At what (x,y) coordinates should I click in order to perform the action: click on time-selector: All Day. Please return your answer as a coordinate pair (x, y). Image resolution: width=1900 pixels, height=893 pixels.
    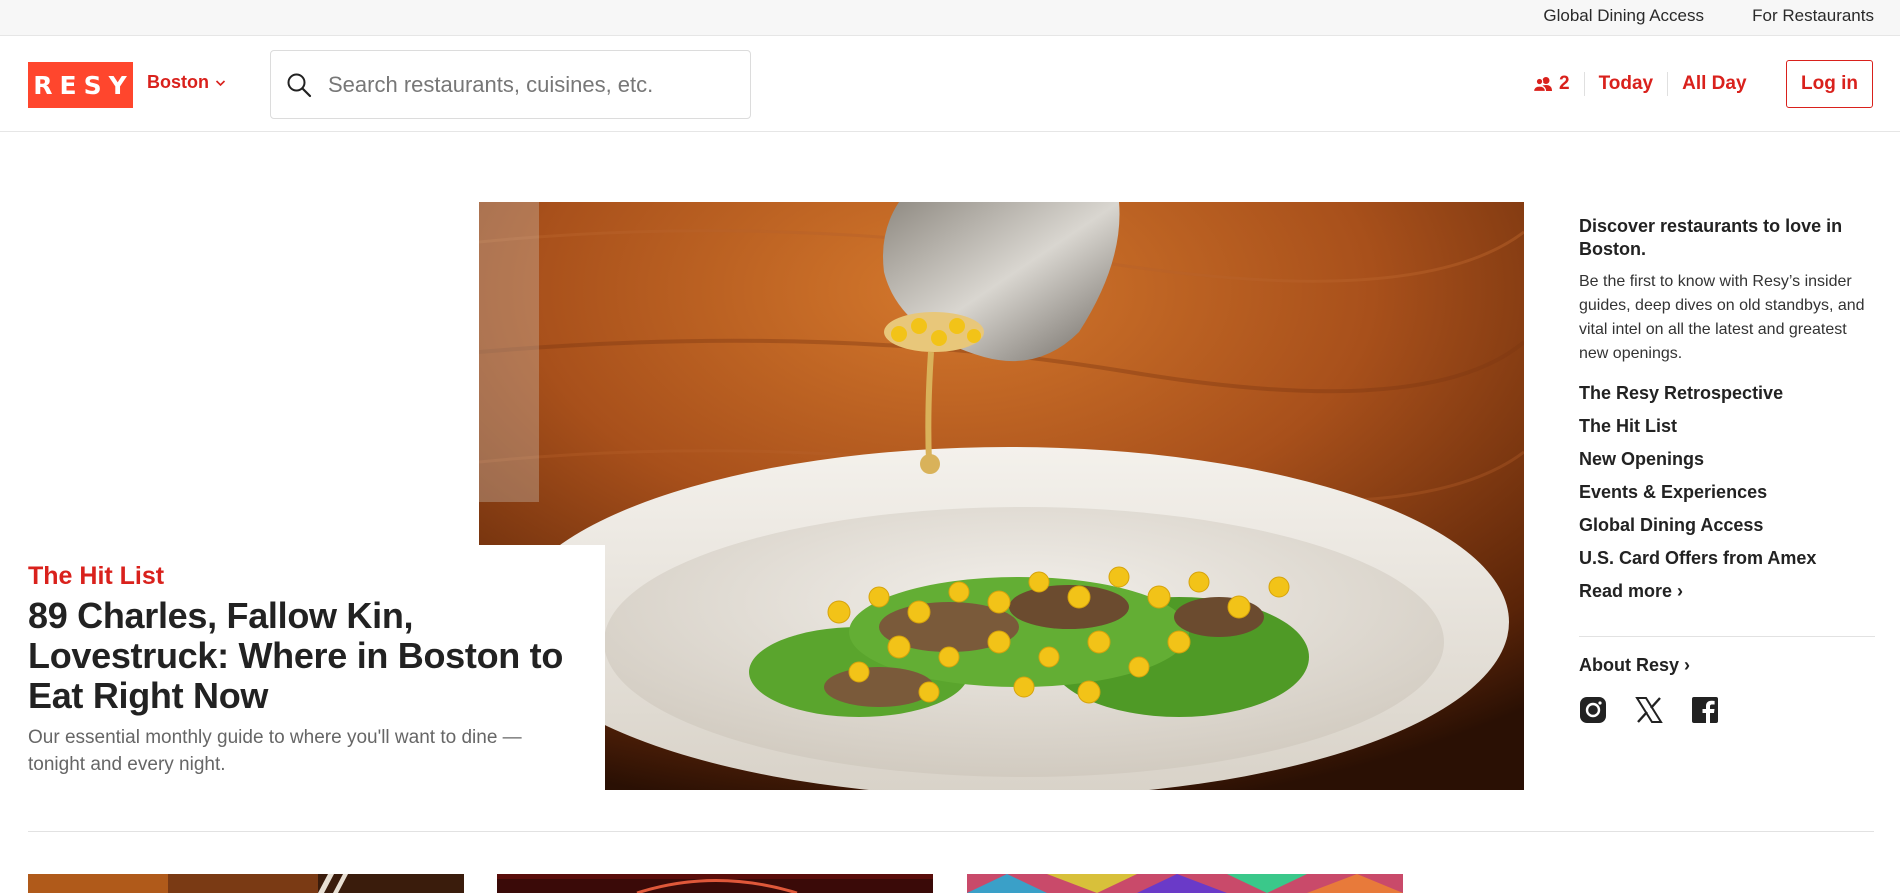
    Looking at the image, I should click on (1714, 84).